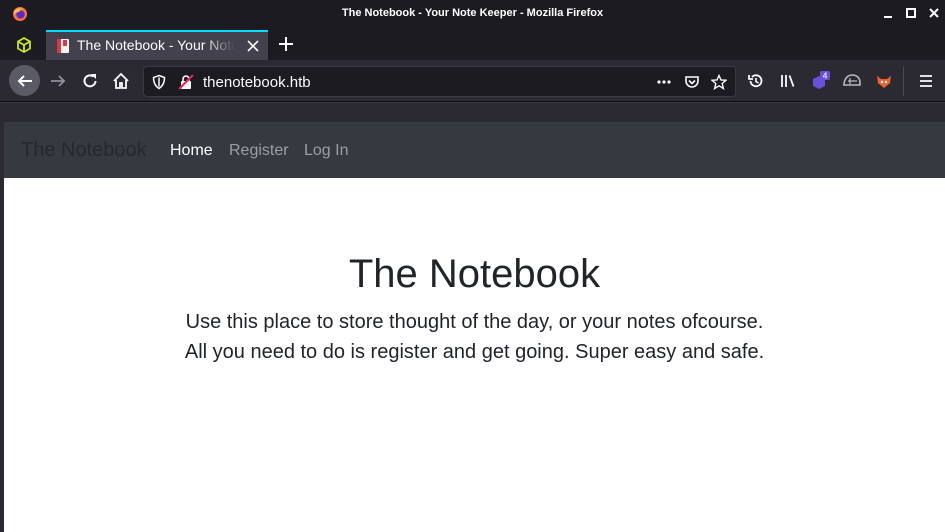  I want to click on toolbar-bottom-strip, so click(472, 112).